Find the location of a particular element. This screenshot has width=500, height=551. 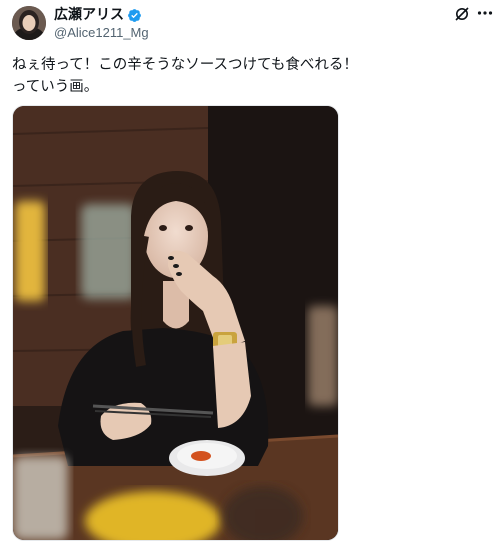

author-name-row: 広瀬アリス is located at coordinates (98, 15).